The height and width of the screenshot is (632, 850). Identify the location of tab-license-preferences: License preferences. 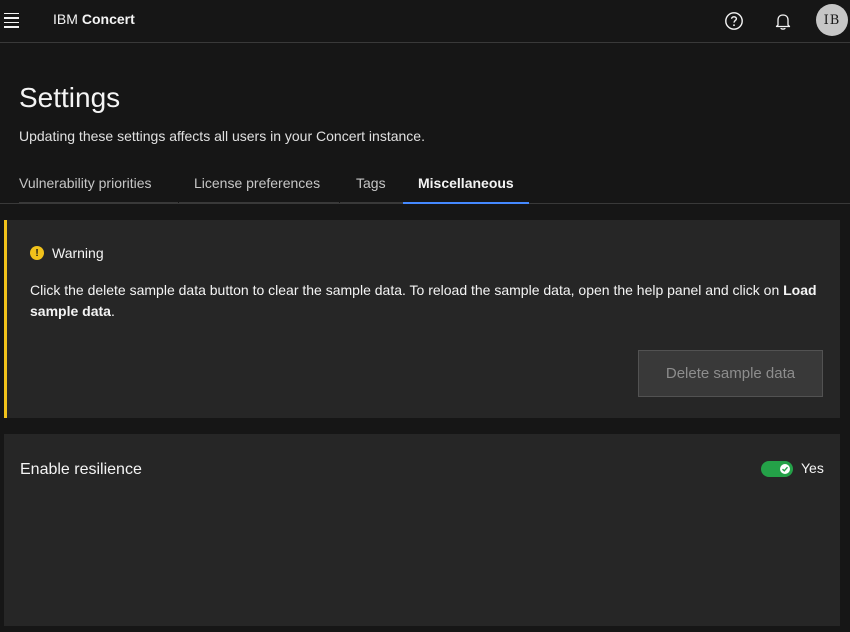
(259, 185).